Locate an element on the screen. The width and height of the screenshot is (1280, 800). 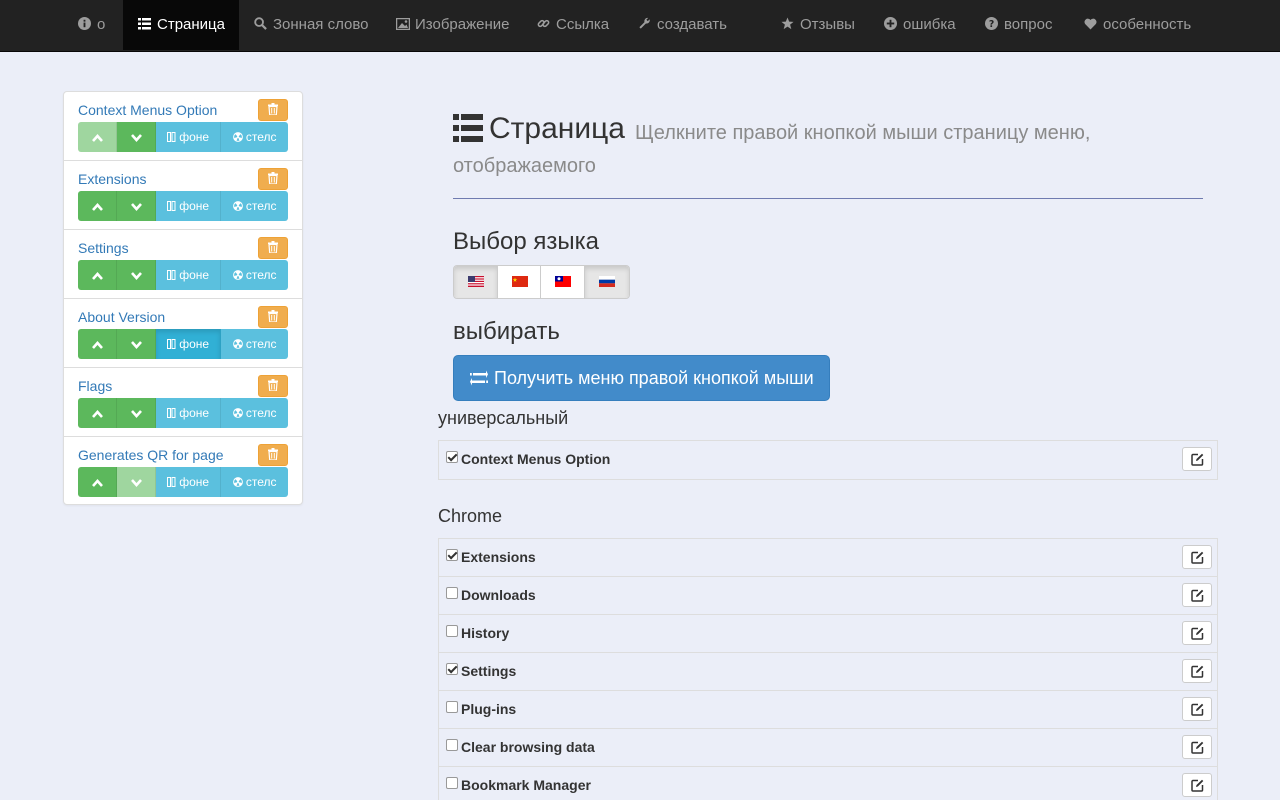
nav-item-create: создавать is located at coordinates (682, 25).